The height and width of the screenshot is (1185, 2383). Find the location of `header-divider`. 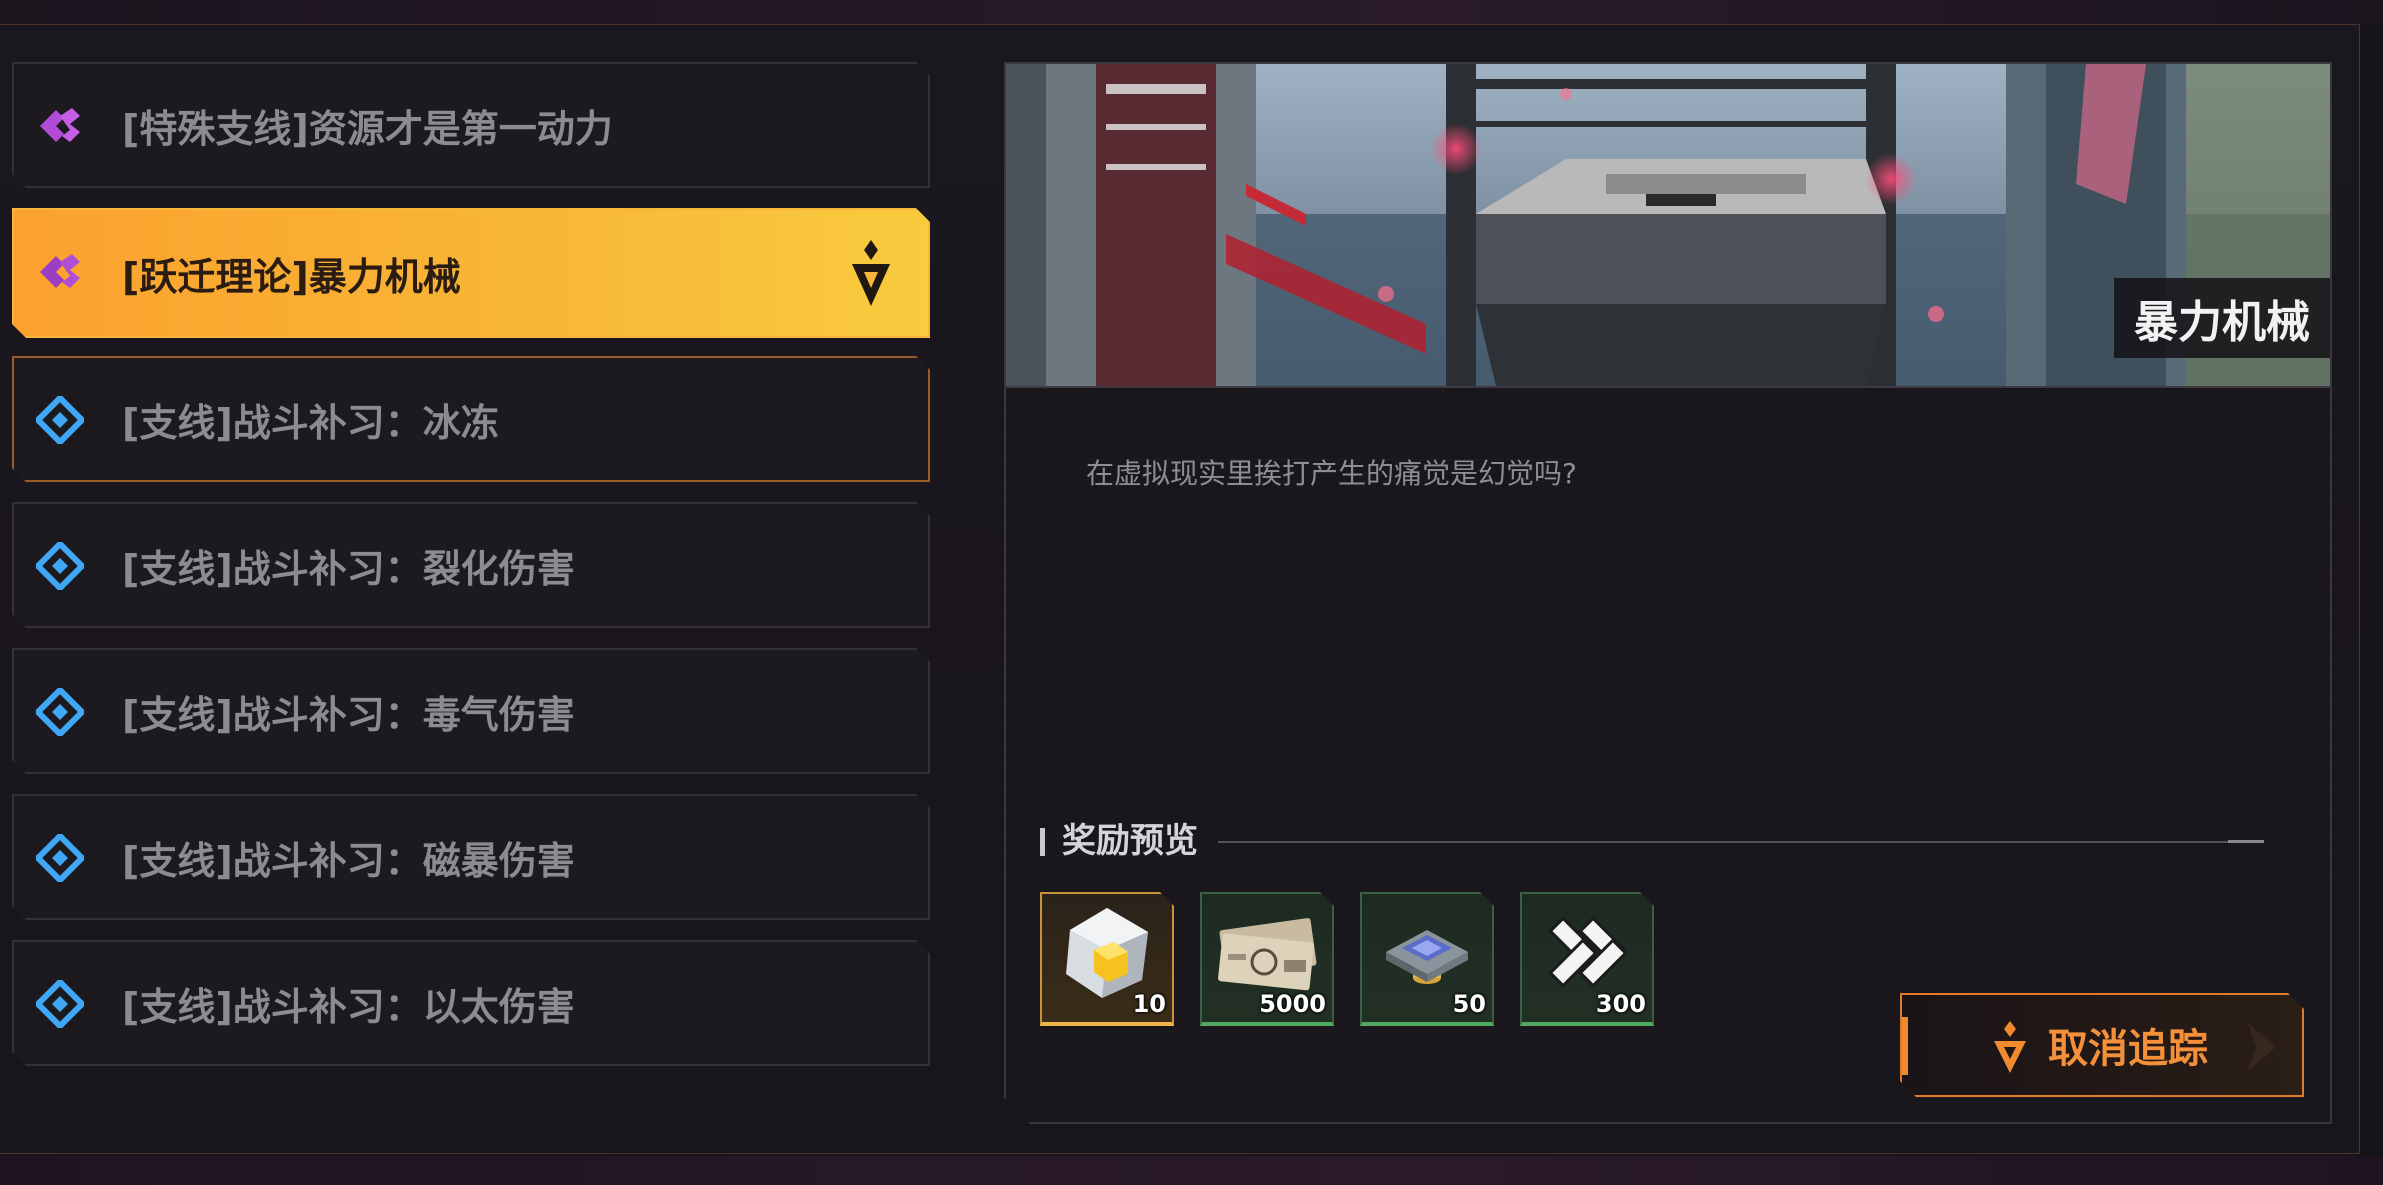

header-divider is located at coordinates (1723, 842).